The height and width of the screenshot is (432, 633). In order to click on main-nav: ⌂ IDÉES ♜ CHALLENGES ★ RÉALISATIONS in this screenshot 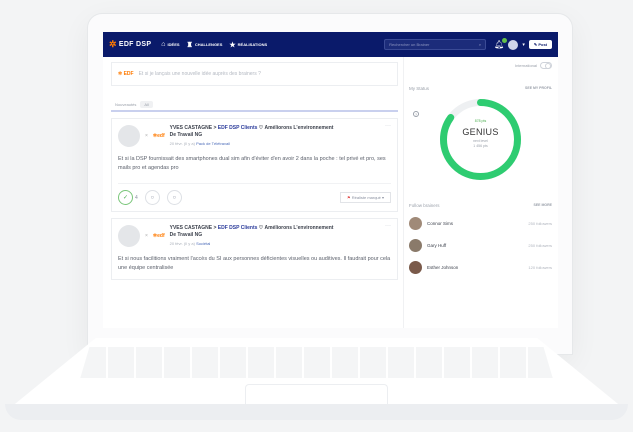, I will do `click(214, 45)`.